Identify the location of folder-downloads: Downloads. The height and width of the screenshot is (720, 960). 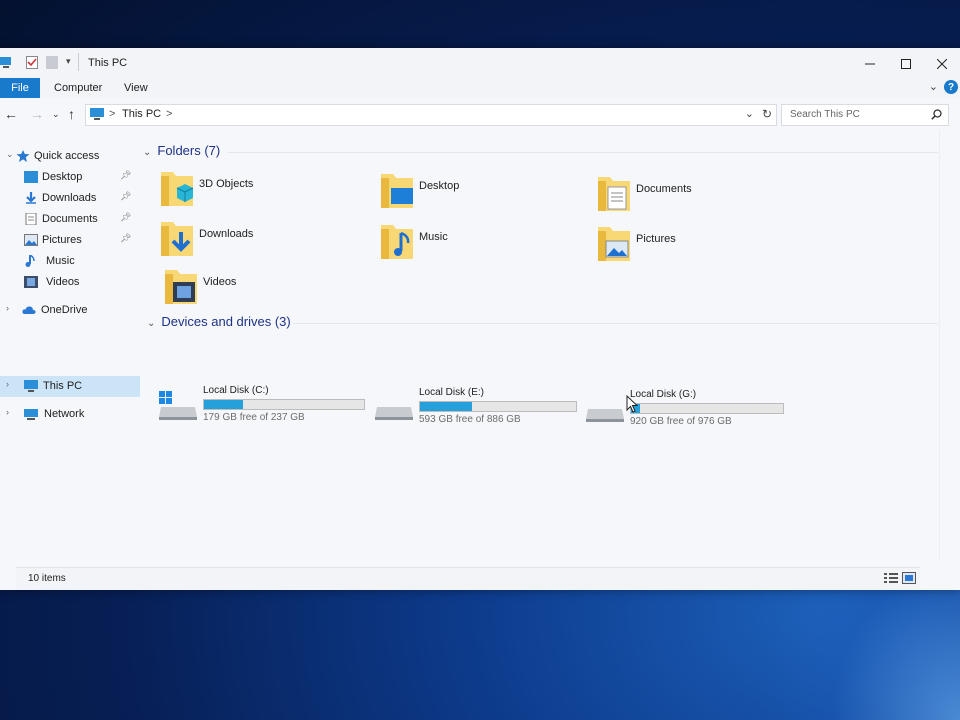
(259, 242).